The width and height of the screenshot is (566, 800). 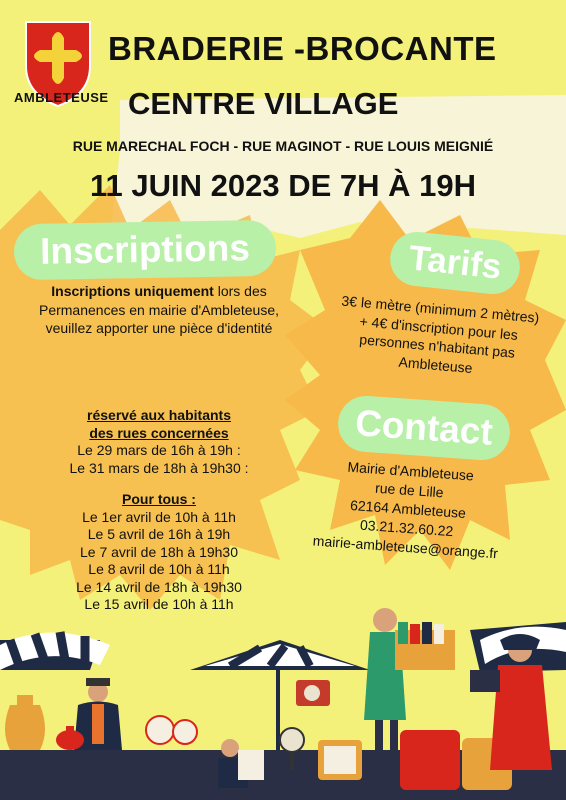 What do you see at coordinates (55, 650) in the screenshot?
I see `awning-left` at bounding box center [55, 650].